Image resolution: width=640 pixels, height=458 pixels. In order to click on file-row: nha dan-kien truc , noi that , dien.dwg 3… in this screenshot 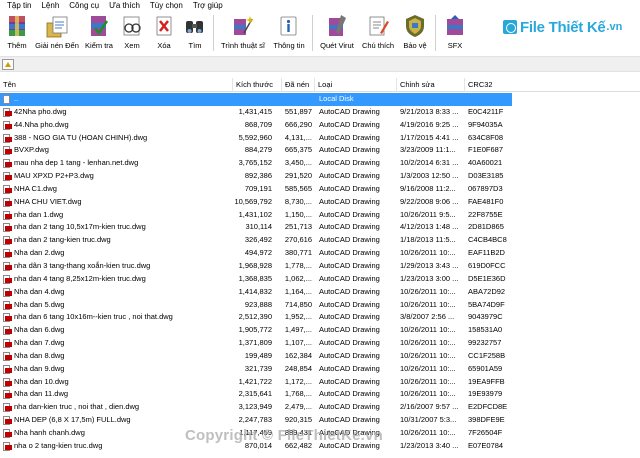, I will do `click(320, 407)`.